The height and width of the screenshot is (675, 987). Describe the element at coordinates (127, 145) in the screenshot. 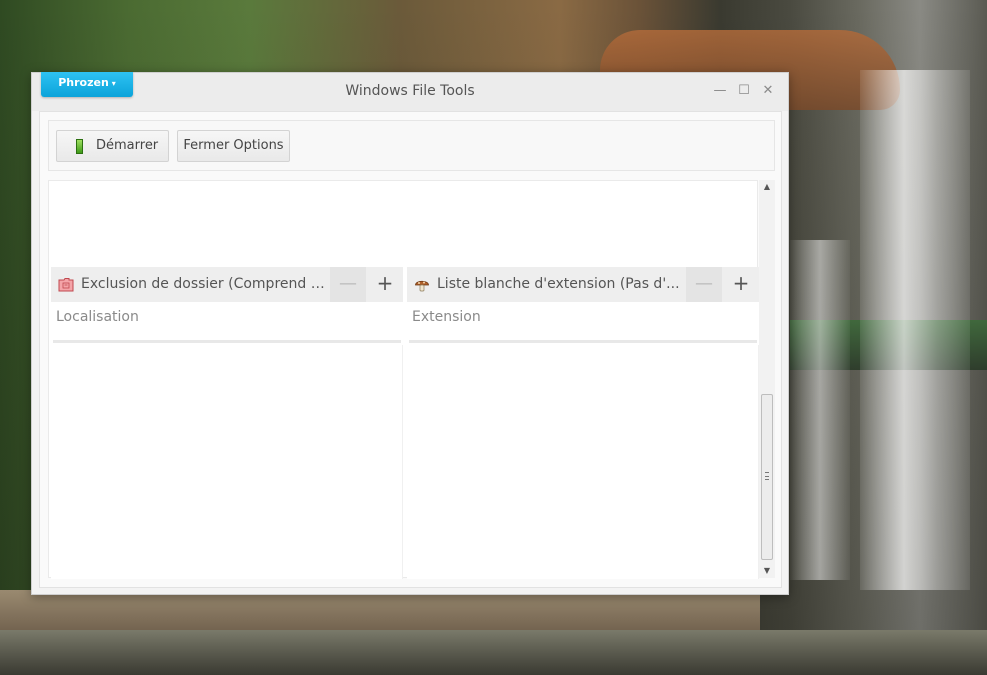

I see `start-button-label: Démarrer` at that location.